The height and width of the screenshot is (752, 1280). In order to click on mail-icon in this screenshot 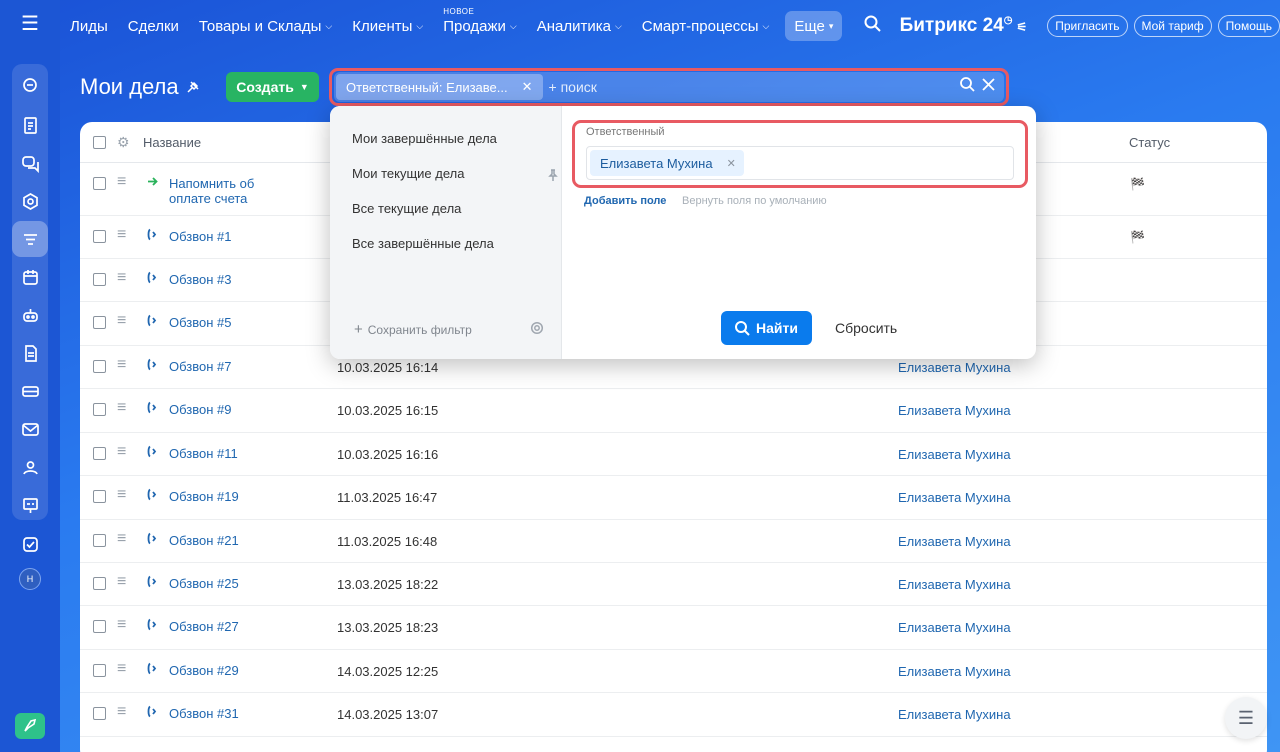, I will do `click(30, 429)`.